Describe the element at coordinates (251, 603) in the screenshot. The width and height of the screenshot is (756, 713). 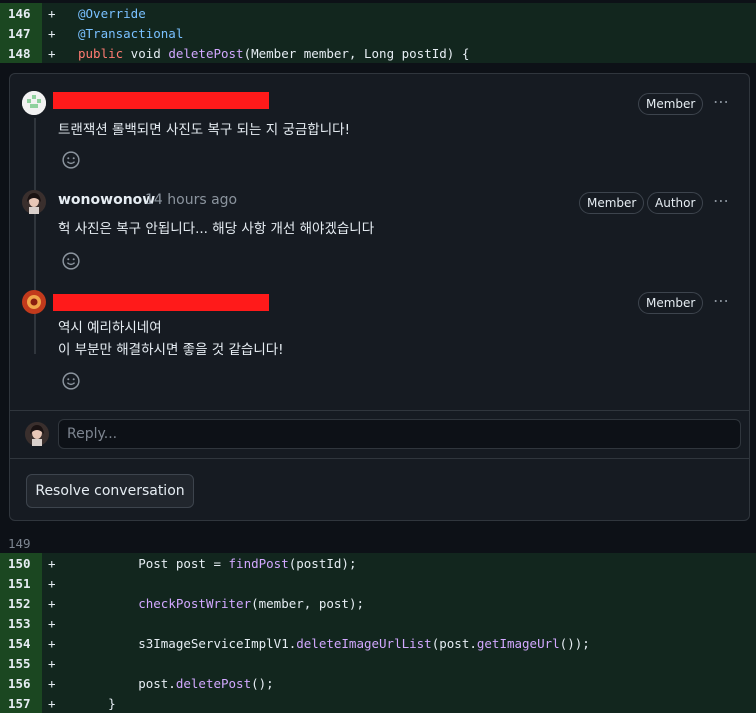
I see `code-text: checkPostWriter(member, post);` at that location.